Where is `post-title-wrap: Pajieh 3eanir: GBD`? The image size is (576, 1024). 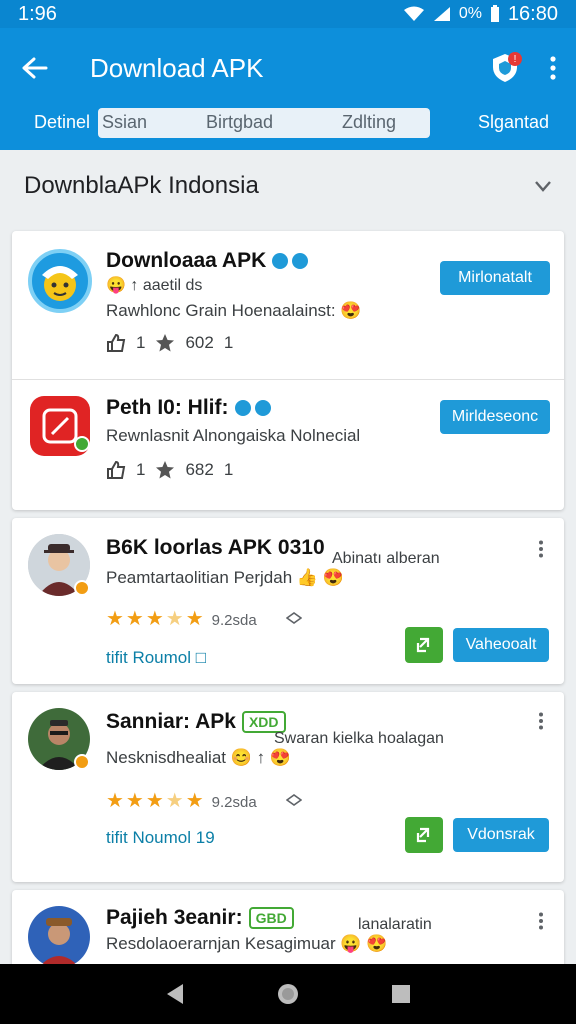
post-title-wrap: Pajieh 3eanir: GBD is located at coordinates (200, 918).